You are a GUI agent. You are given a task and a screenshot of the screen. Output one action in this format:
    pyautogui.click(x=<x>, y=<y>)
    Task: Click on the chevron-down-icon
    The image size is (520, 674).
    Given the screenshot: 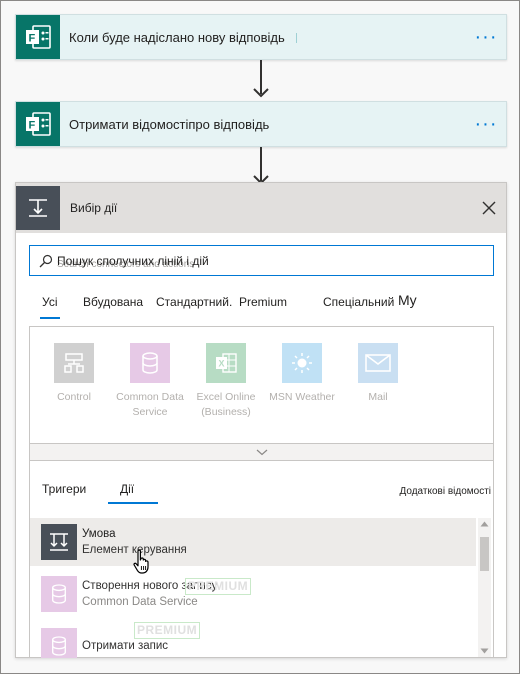 What is the action you would take?
    pyautogui.click(x=261, y=452)
    